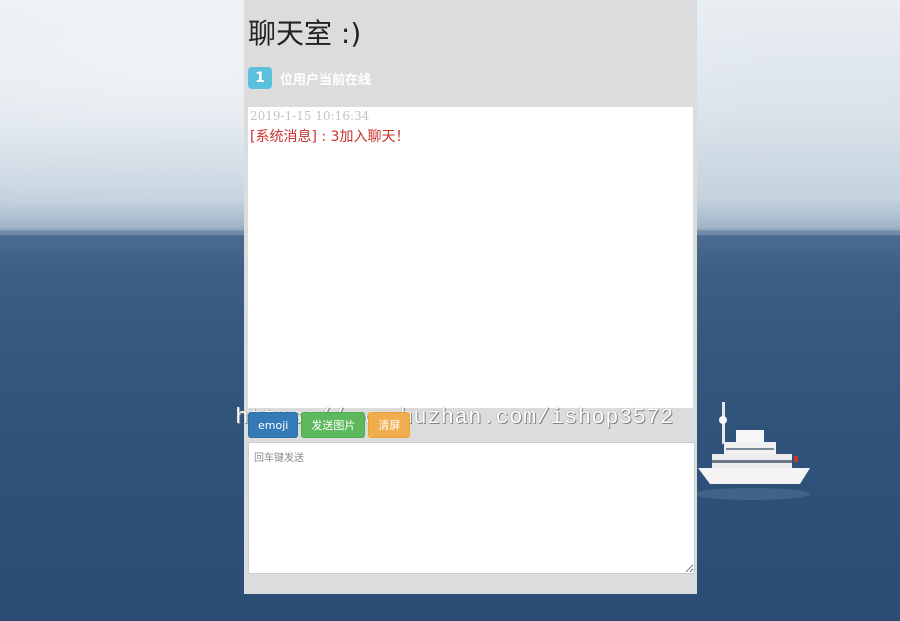  Describe the element at coordinates (389, 425) in the screenshot. I see `clear-screen-button: 清屏` at that location.